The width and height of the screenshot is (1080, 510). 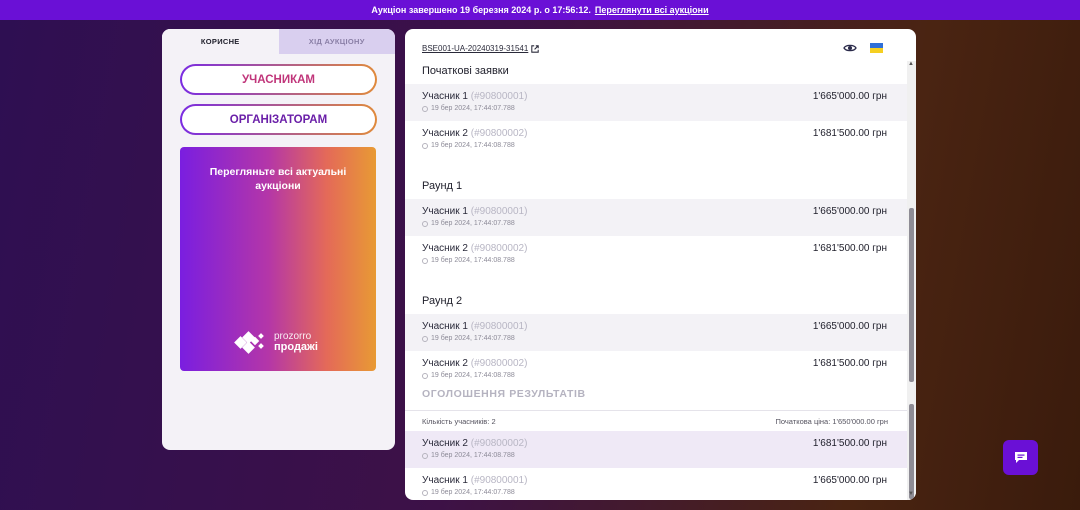 What do you see at coordinates (850, 48) in the screenshot?
I see `eye-icon` at bounding box center [850, 48].